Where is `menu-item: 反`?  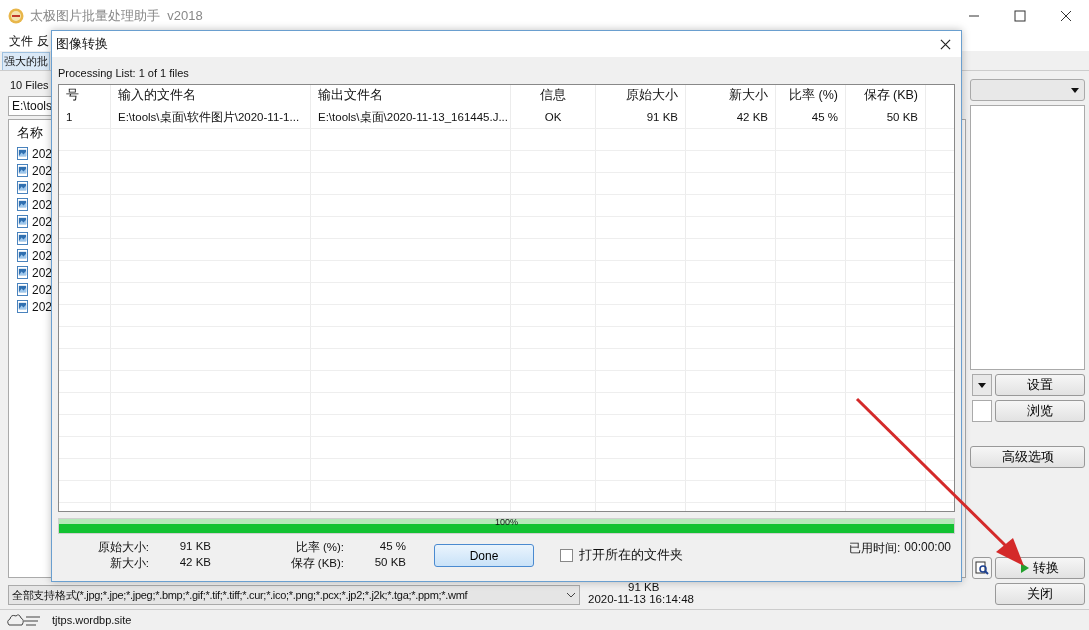 menu-item: 反 is located at coordinates (43, 41).